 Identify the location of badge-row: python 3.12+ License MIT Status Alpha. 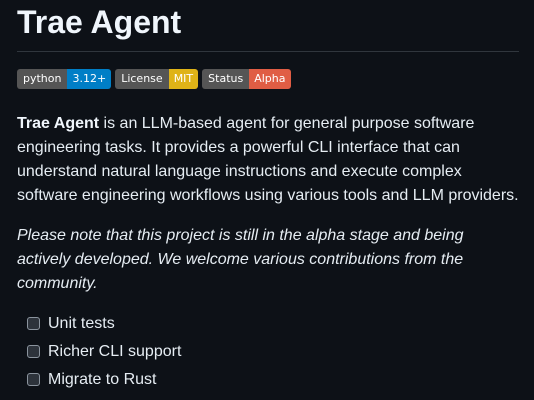
(268, 79).